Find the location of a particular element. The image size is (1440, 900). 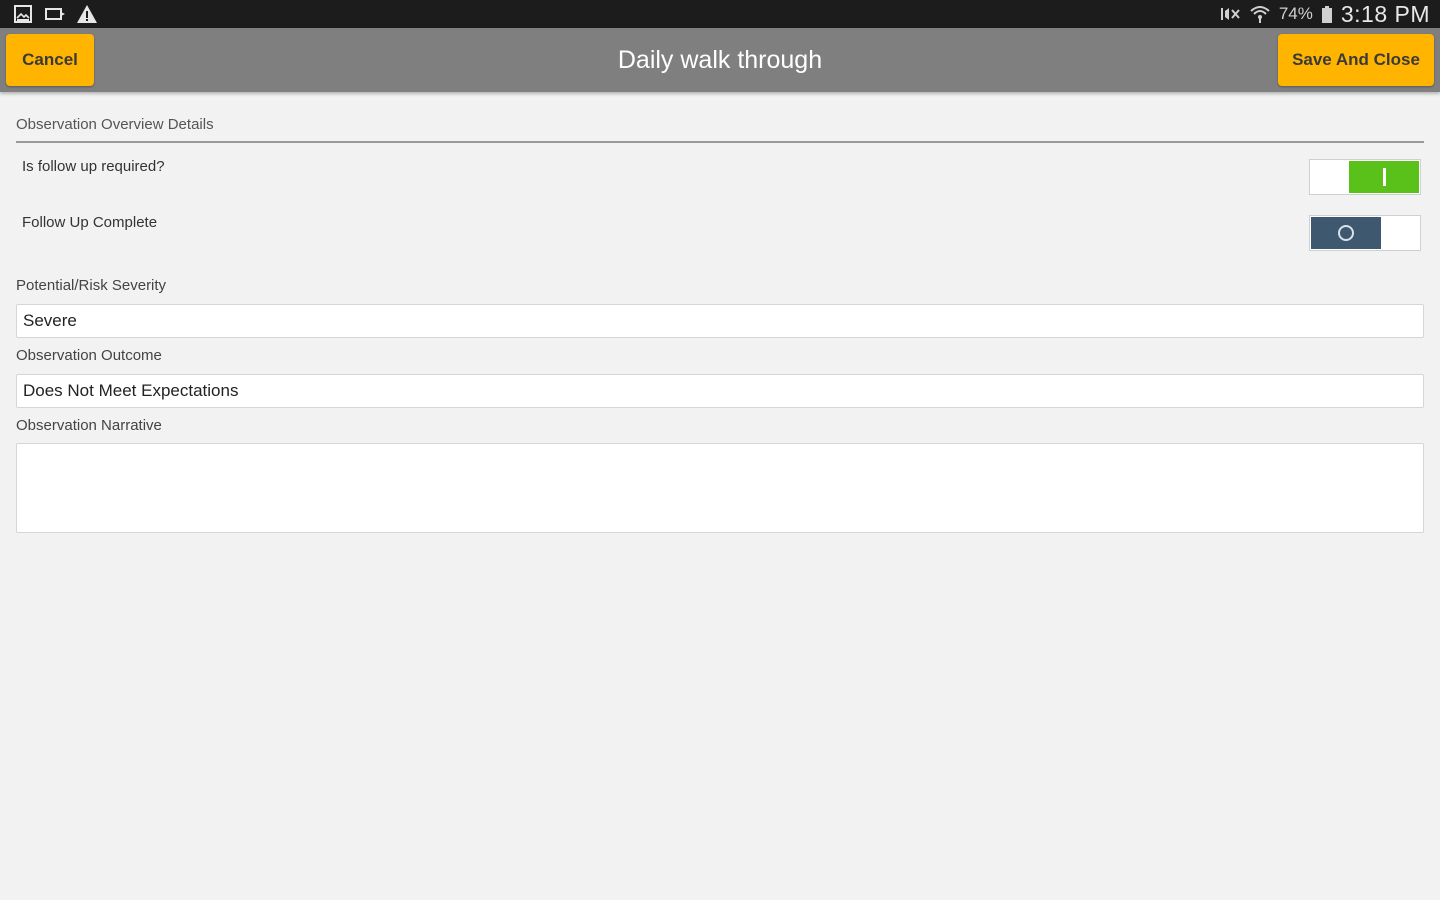

follow-up-required-label: Is follow up required? is located at coordinates (93, 166).